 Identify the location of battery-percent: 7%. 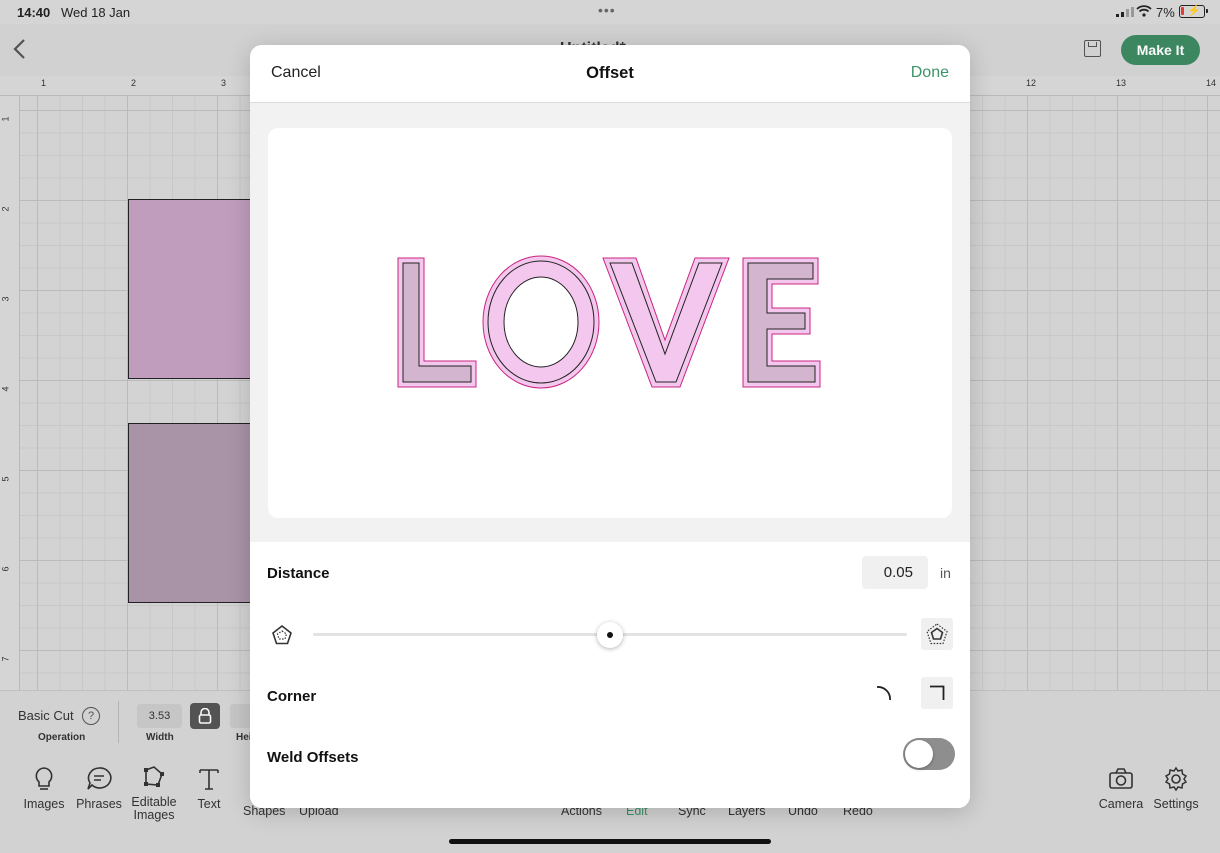
(1165, 12).